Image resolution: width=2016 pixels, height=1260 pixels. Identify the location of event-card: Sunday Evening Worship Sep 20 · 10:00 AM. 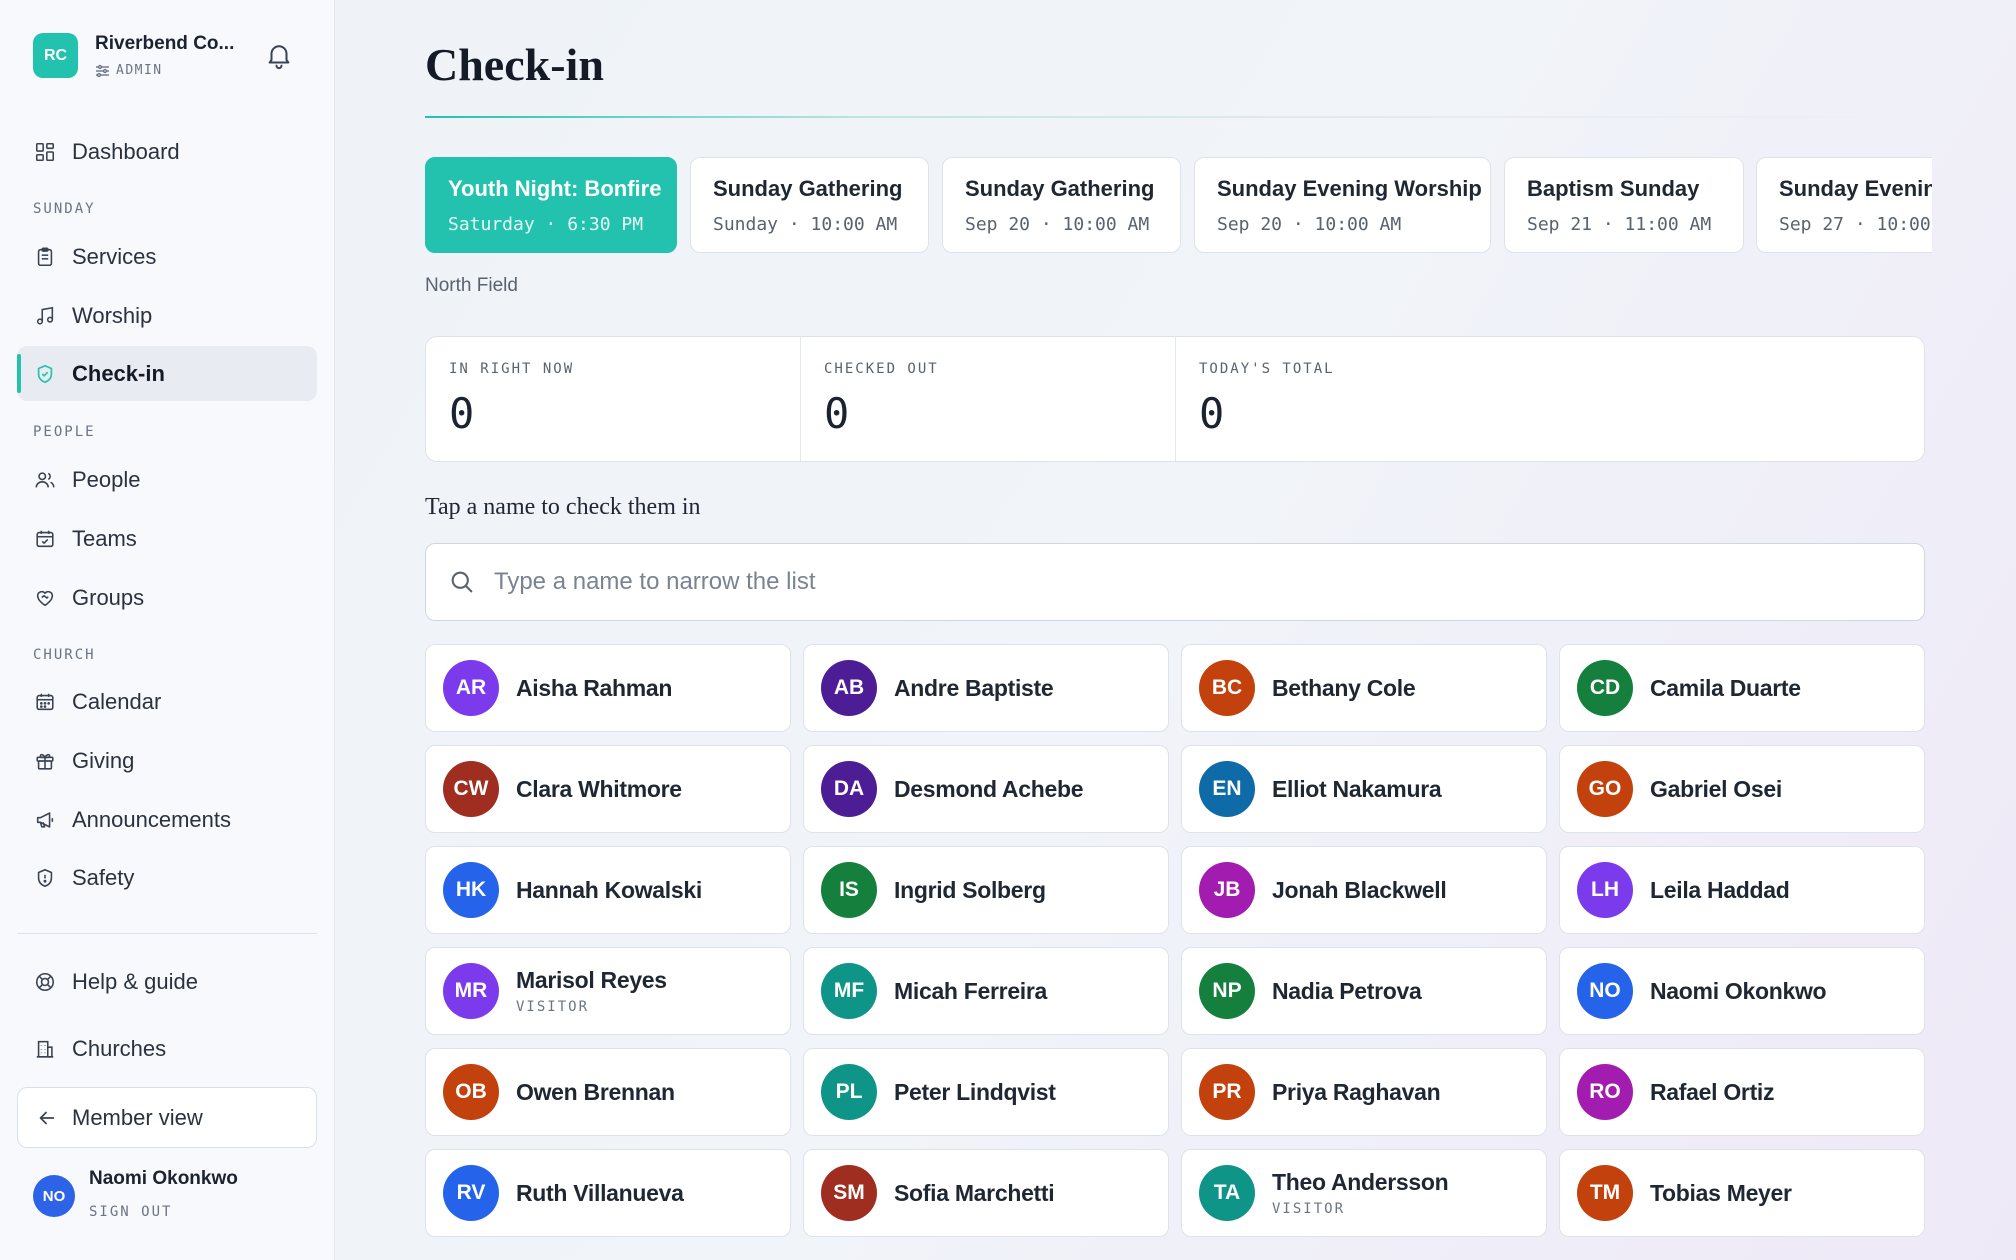
(1342, 205).